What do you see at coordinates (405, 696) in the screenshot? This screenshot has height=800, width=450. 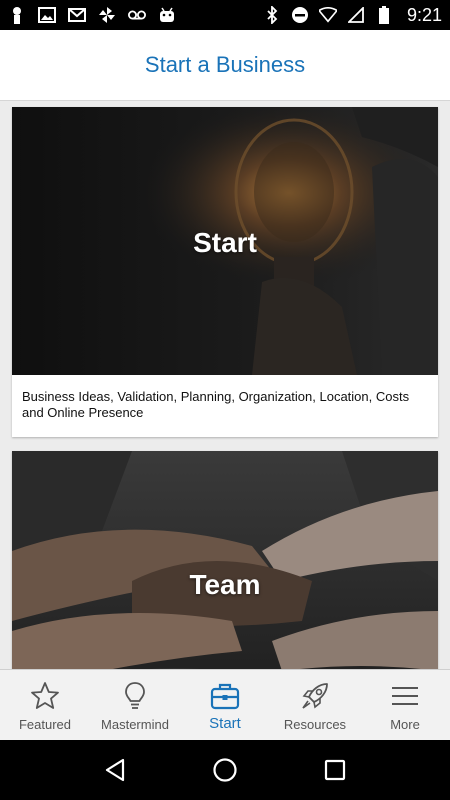 I see `menu-icon` at bounding box center [405, 696].